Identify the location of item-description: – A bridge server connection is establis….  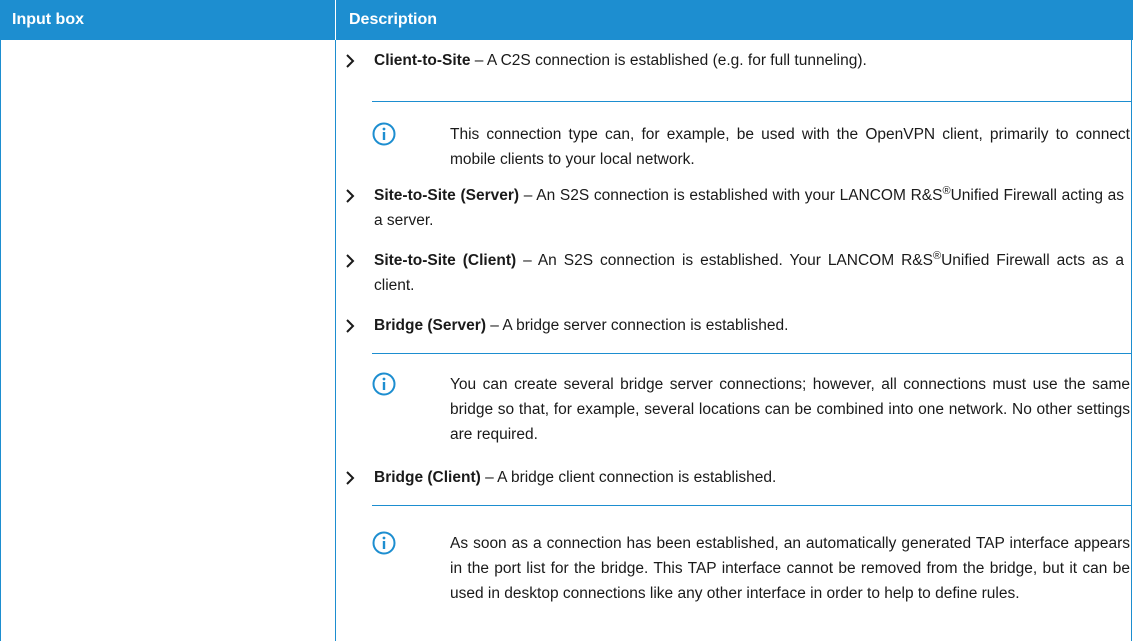
(637, 325).